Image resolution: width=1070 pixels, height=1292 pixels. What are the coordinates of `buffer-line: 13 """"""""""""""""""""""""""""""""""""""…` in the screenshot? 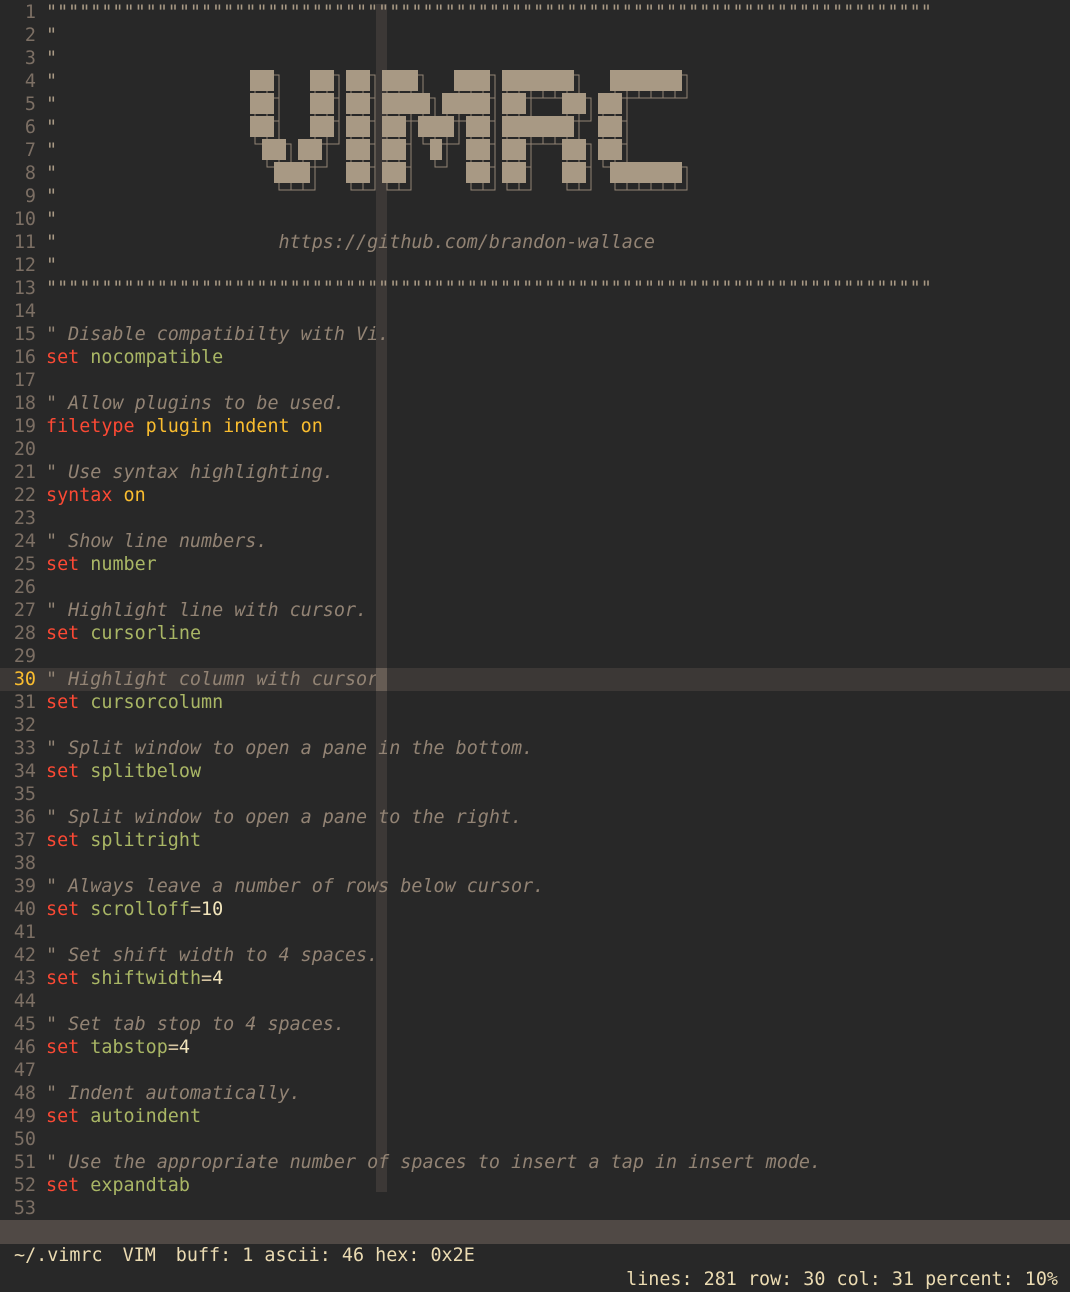 It's located at (535, 288).